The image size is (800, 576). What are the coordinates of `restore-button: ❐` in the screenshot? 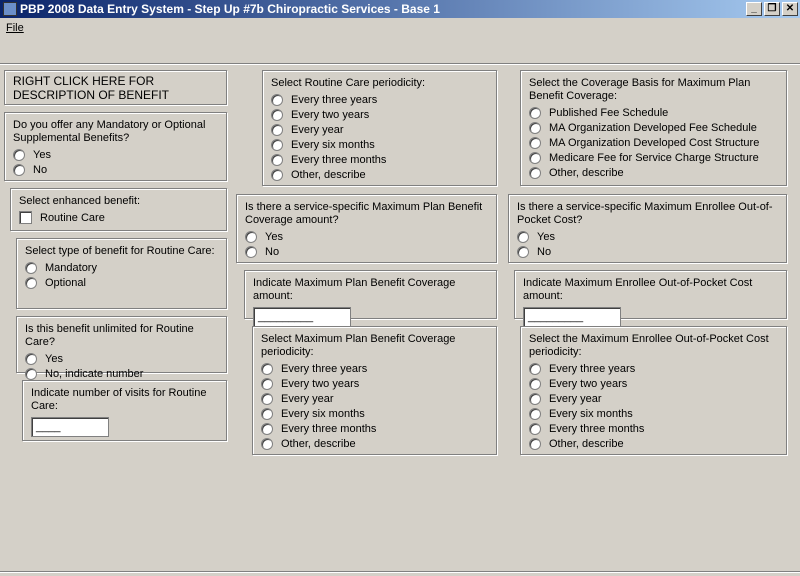 It's located at (772, 9).